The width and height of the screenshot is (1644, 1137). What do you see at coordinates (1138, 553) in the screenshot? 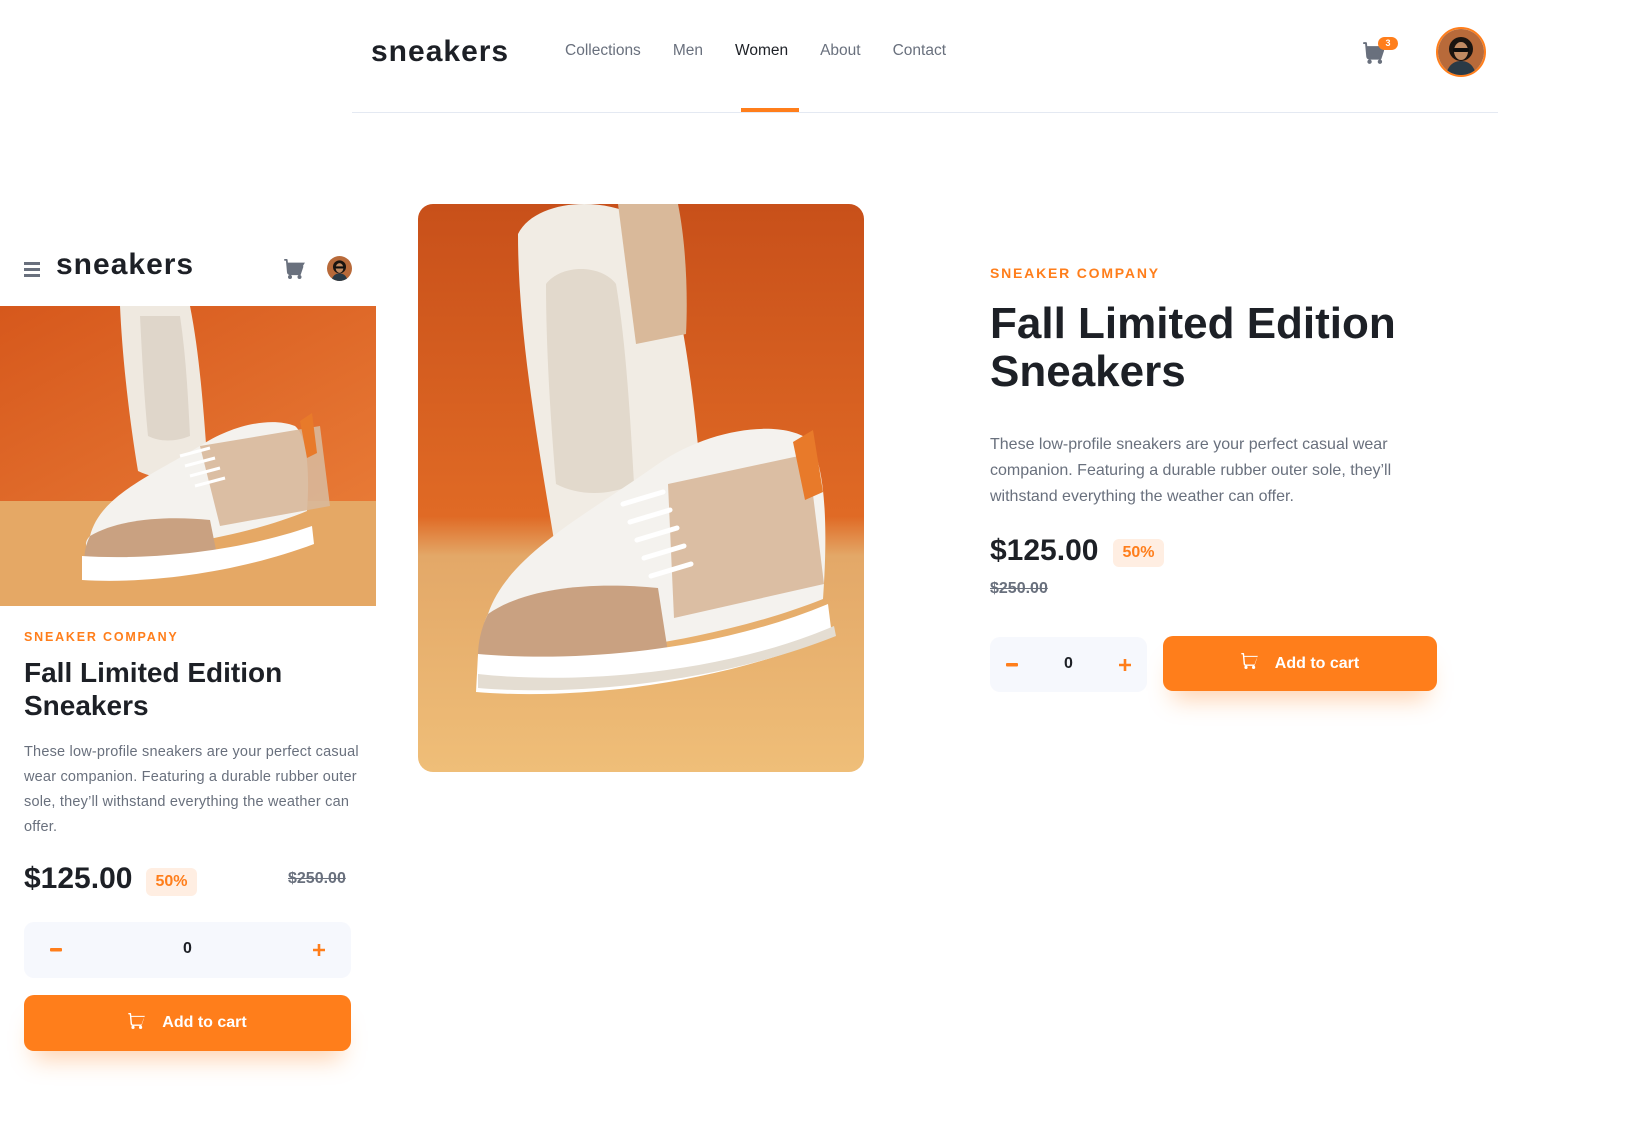
I see `discount-badge: 50%` at bounding box center [1138, 553].